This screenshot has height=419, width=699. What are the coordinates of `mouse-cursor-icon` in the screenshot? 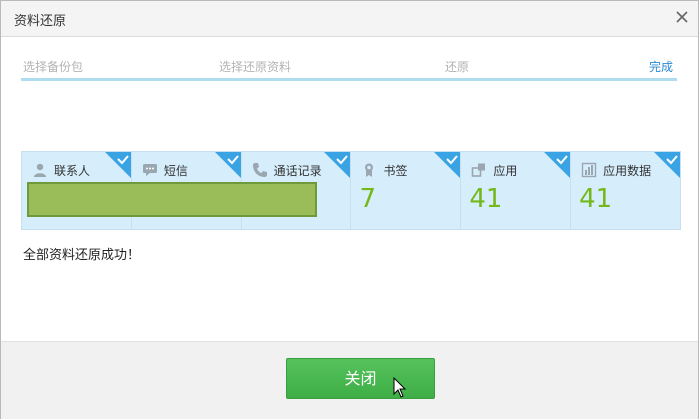 It's located at (400, 387).